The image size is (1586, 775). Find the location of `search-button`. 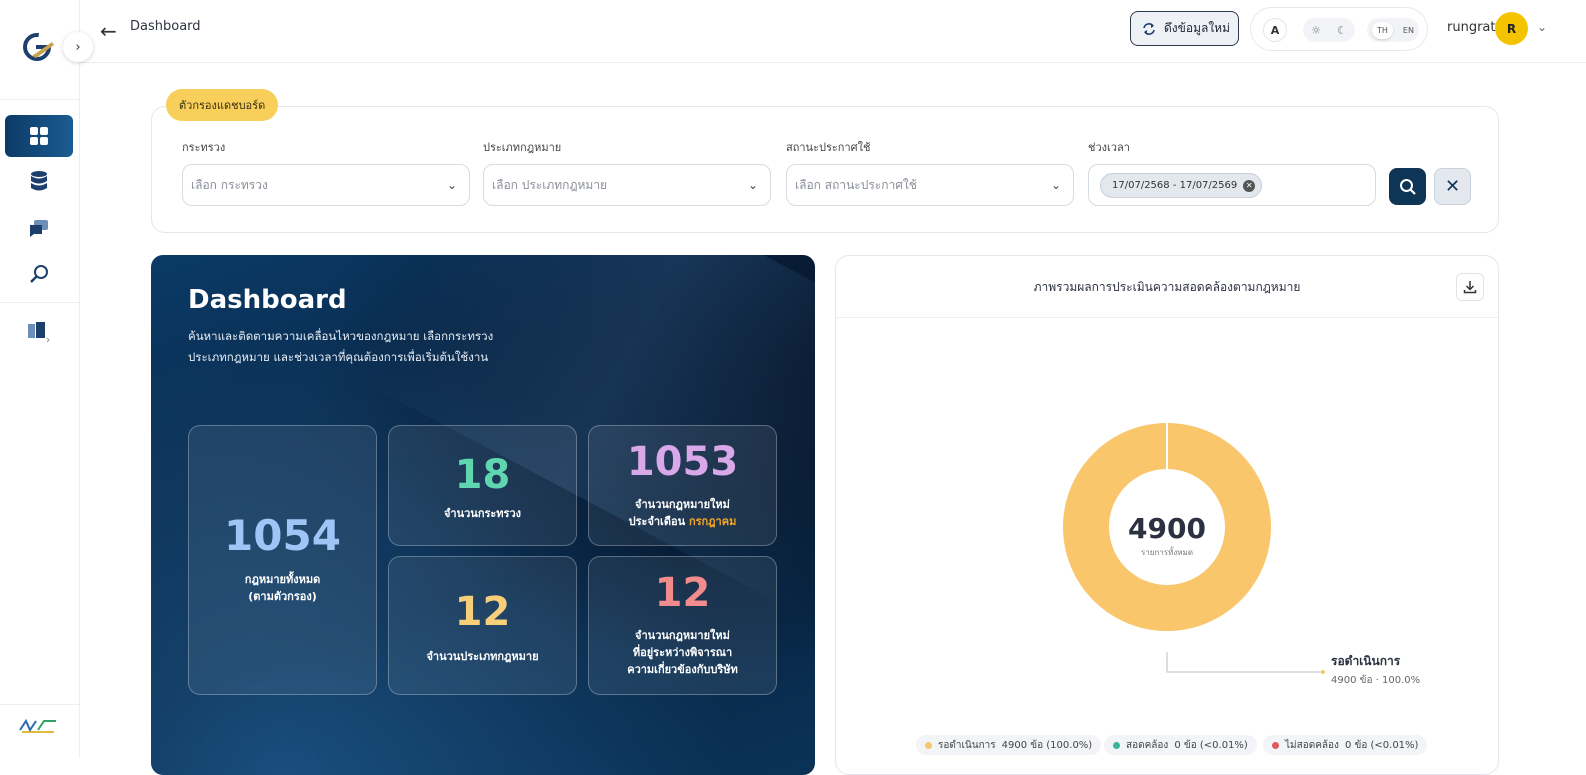

search-button is located at coordinates (1407, 186).